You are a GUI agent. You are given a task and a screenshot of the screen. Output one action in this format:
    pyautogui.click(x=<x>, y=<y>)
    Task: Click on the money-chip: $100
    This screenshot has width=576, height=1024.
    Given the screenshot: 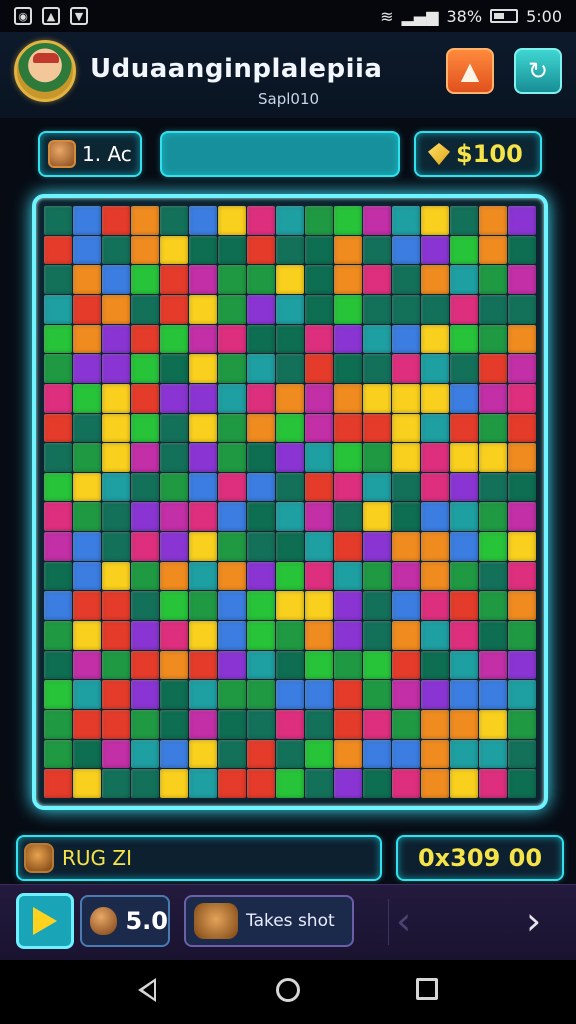 What is the action you would take?
    pyautogui.click(x=478, y=154)
    